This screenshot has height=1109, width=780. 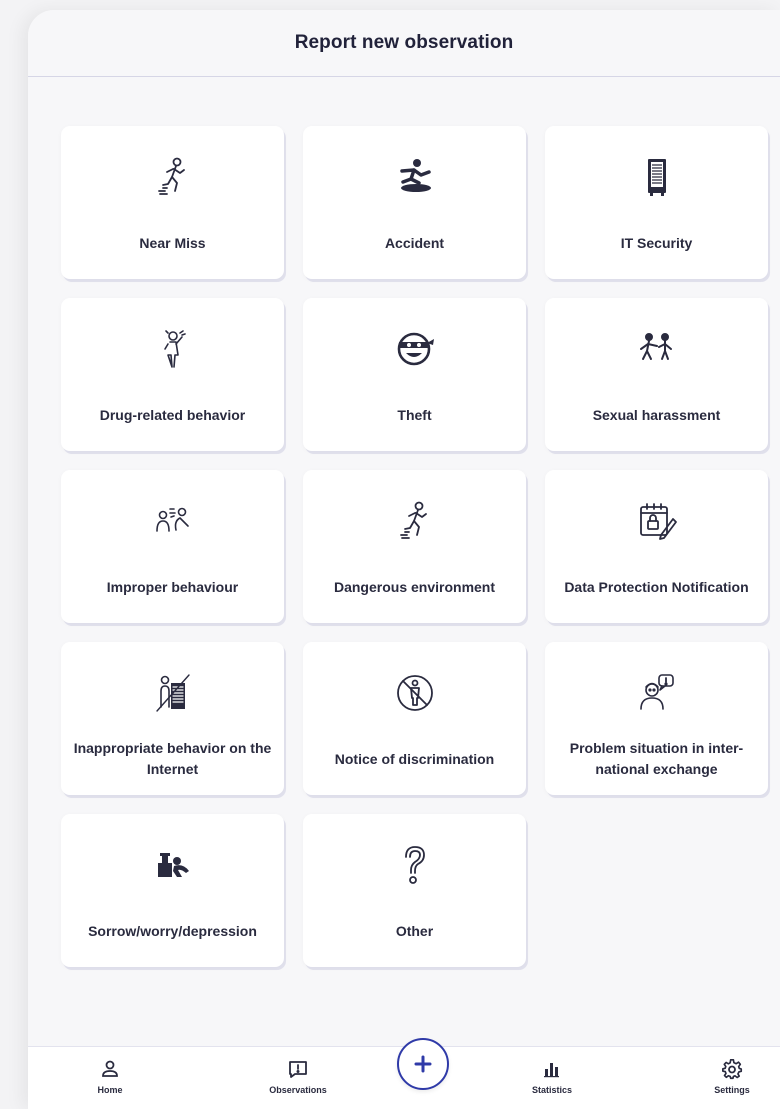 What do you see at coordinates (656, 414) in the screenshot?
I see `category-label: Sexual harassment` at bounding box center [656, 414].